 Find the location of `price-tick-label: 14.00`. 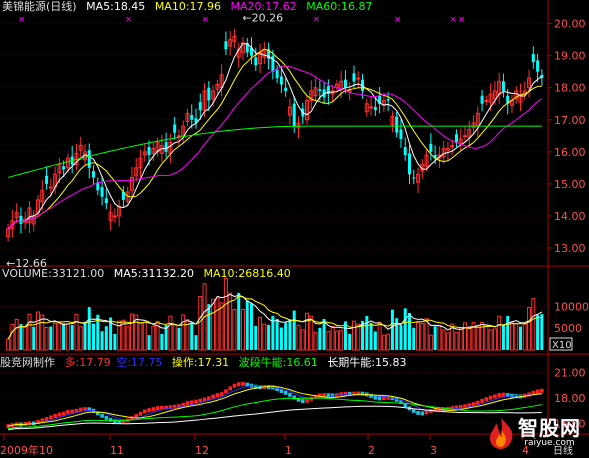

price-tick-label: 14.00 is located at coordinates (570, 216).